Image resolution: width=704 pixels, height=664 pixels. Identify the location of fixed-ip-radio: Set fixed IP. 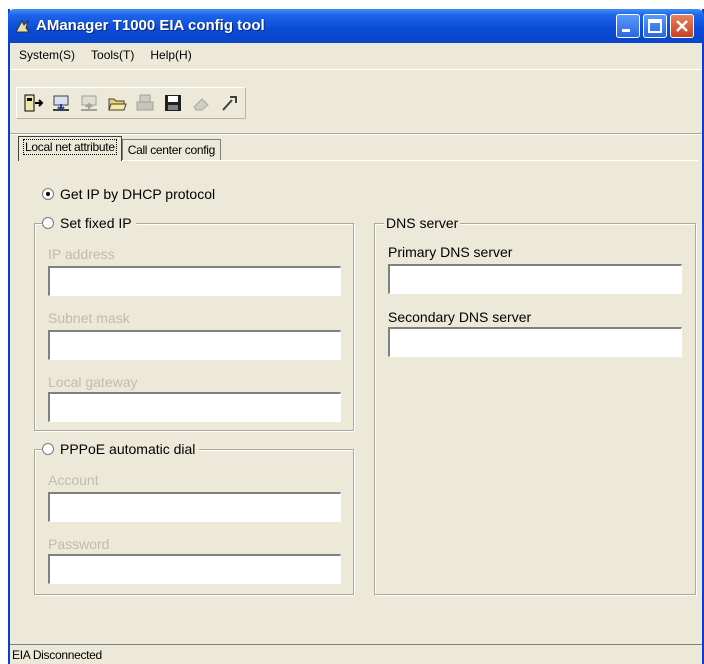
(89, 223).